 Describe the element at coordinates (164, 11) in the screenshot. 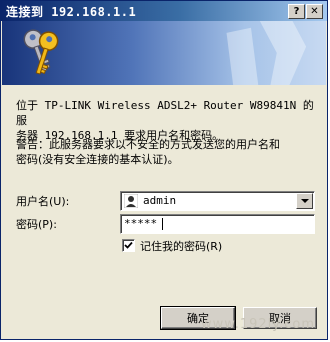

I see `title-bar: 连接到 192.168.1.1 ? ✕` at that location.